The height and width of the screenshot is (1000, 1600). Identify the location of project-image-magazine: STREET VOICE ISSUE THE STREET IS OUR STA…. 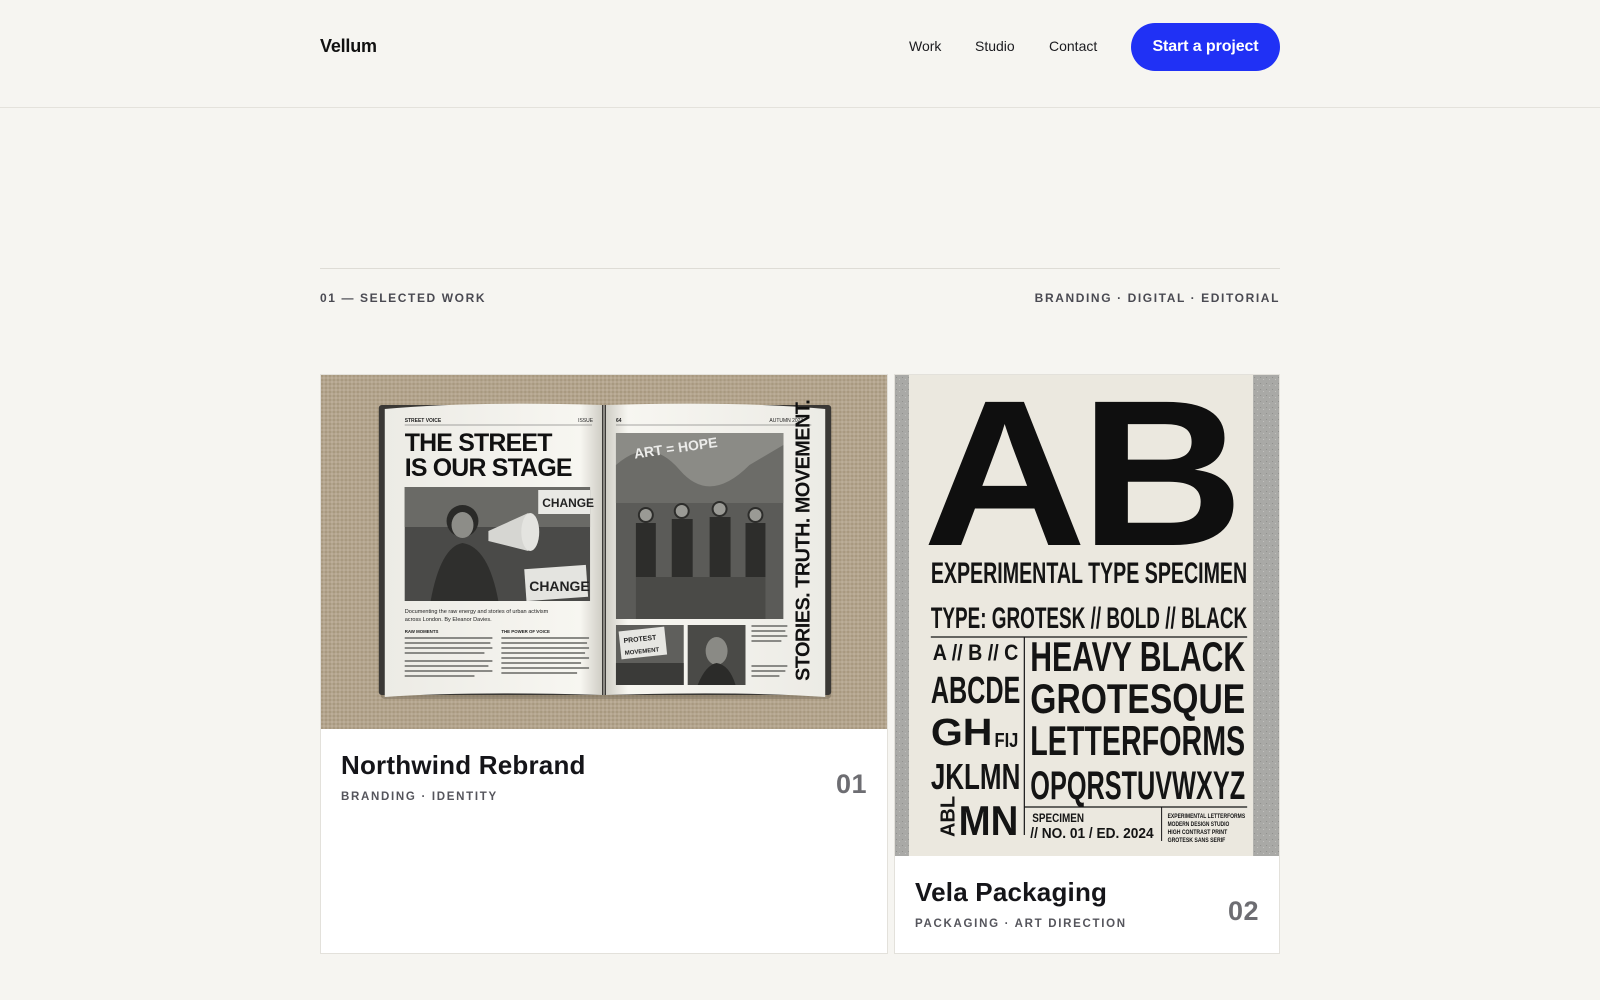
(604, 552).